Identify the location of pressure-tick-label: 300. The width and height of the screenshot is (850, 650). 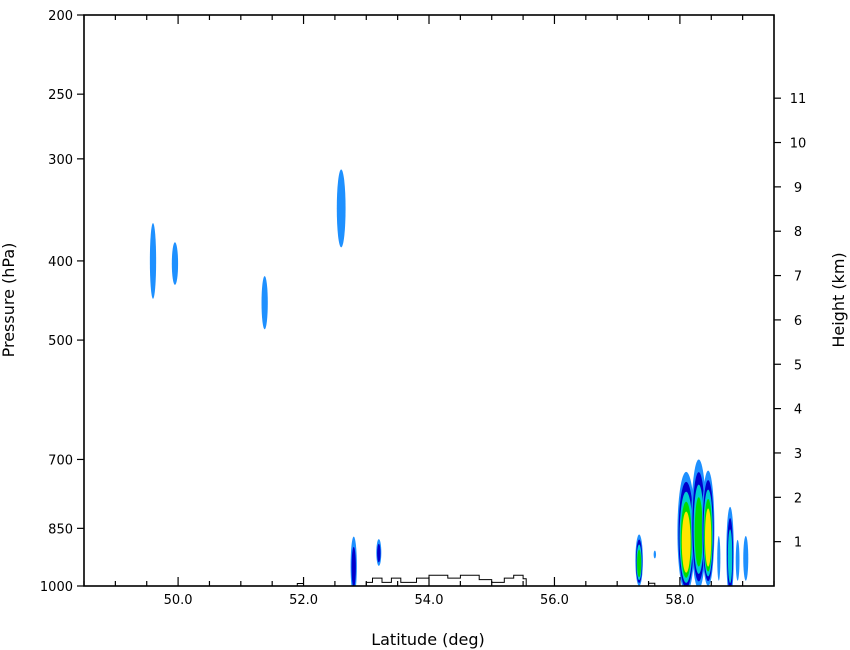
(60, 160).